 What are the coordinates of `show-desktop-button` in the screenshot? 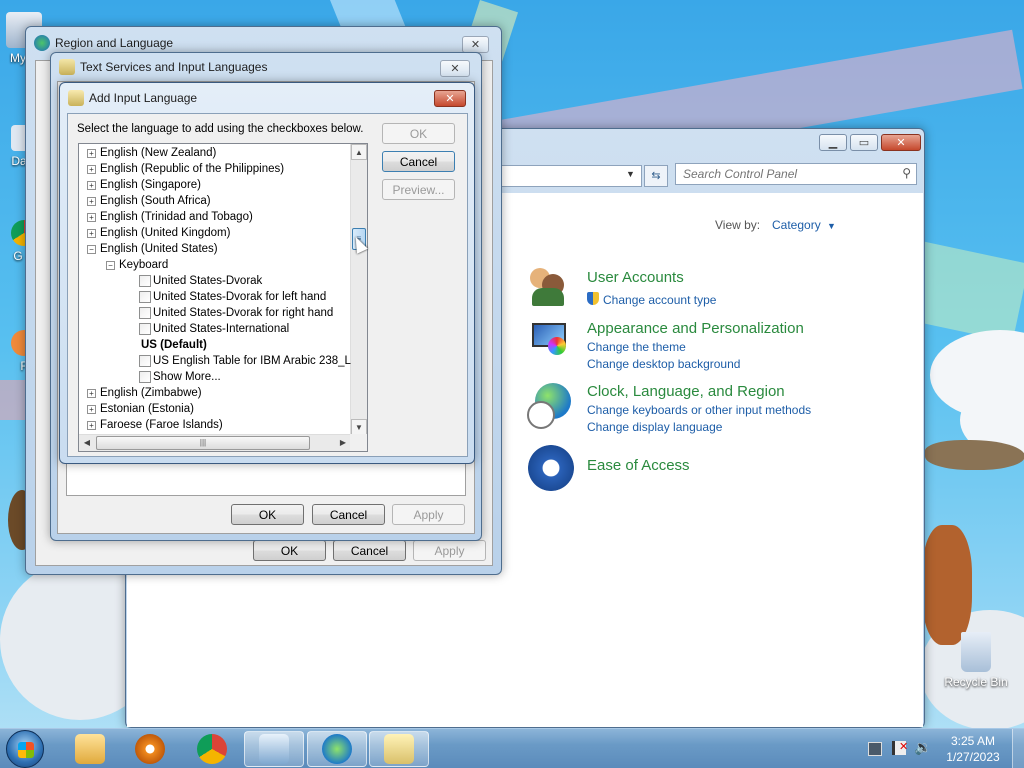 It's located at (1018, 748).